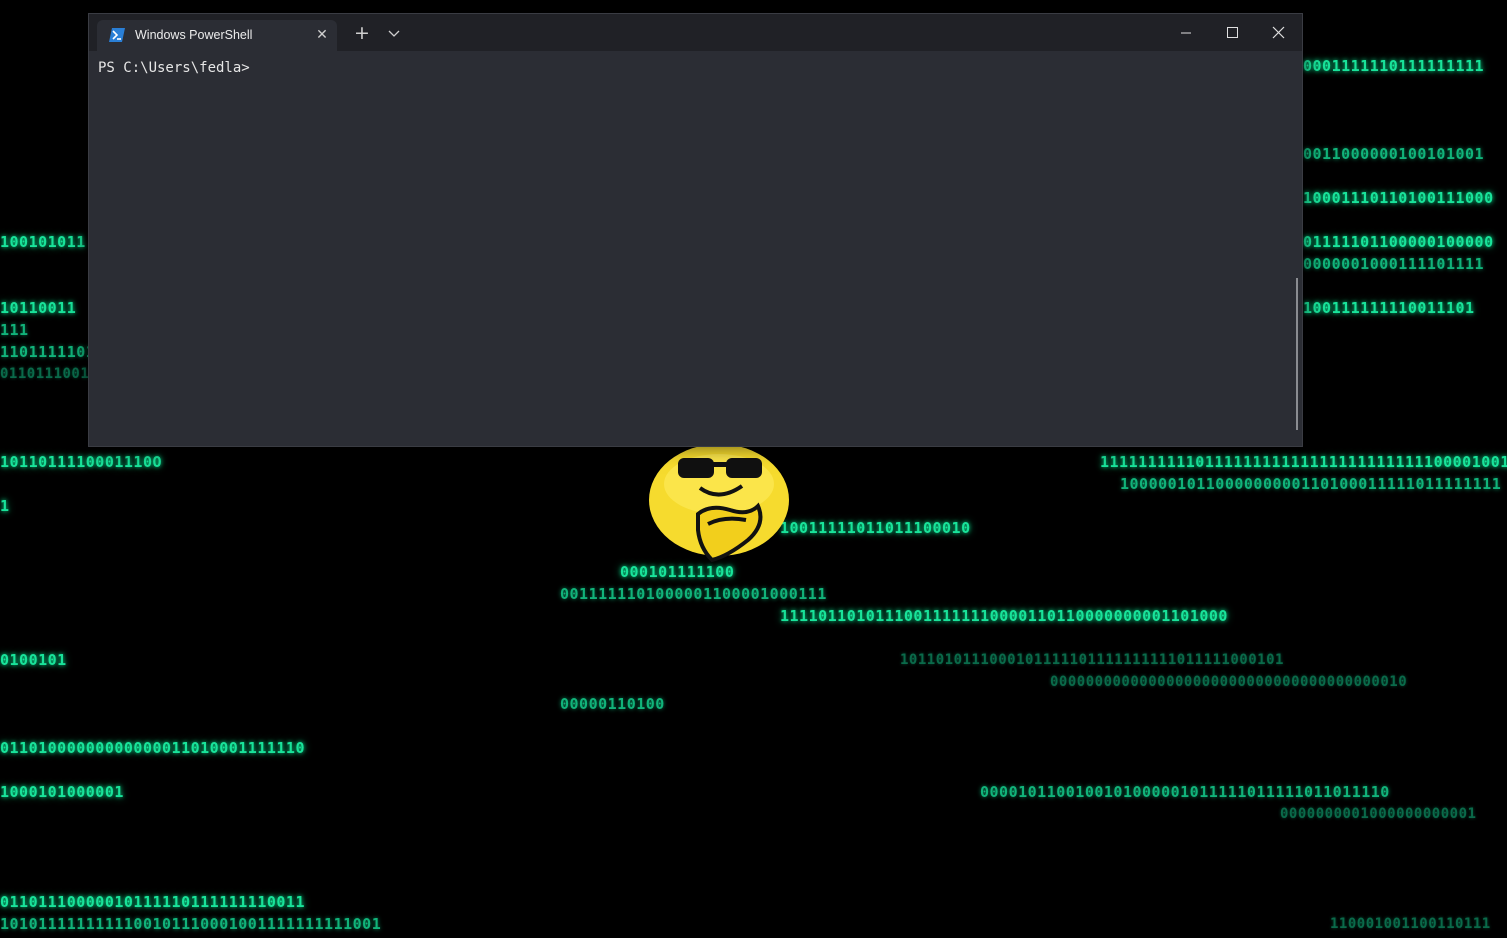 This screenshot has height=938, width=1507. What do you see at coordinates (117, 35) in the screenshot?
I see `powershell-icon` at bounding box center [117, 35].